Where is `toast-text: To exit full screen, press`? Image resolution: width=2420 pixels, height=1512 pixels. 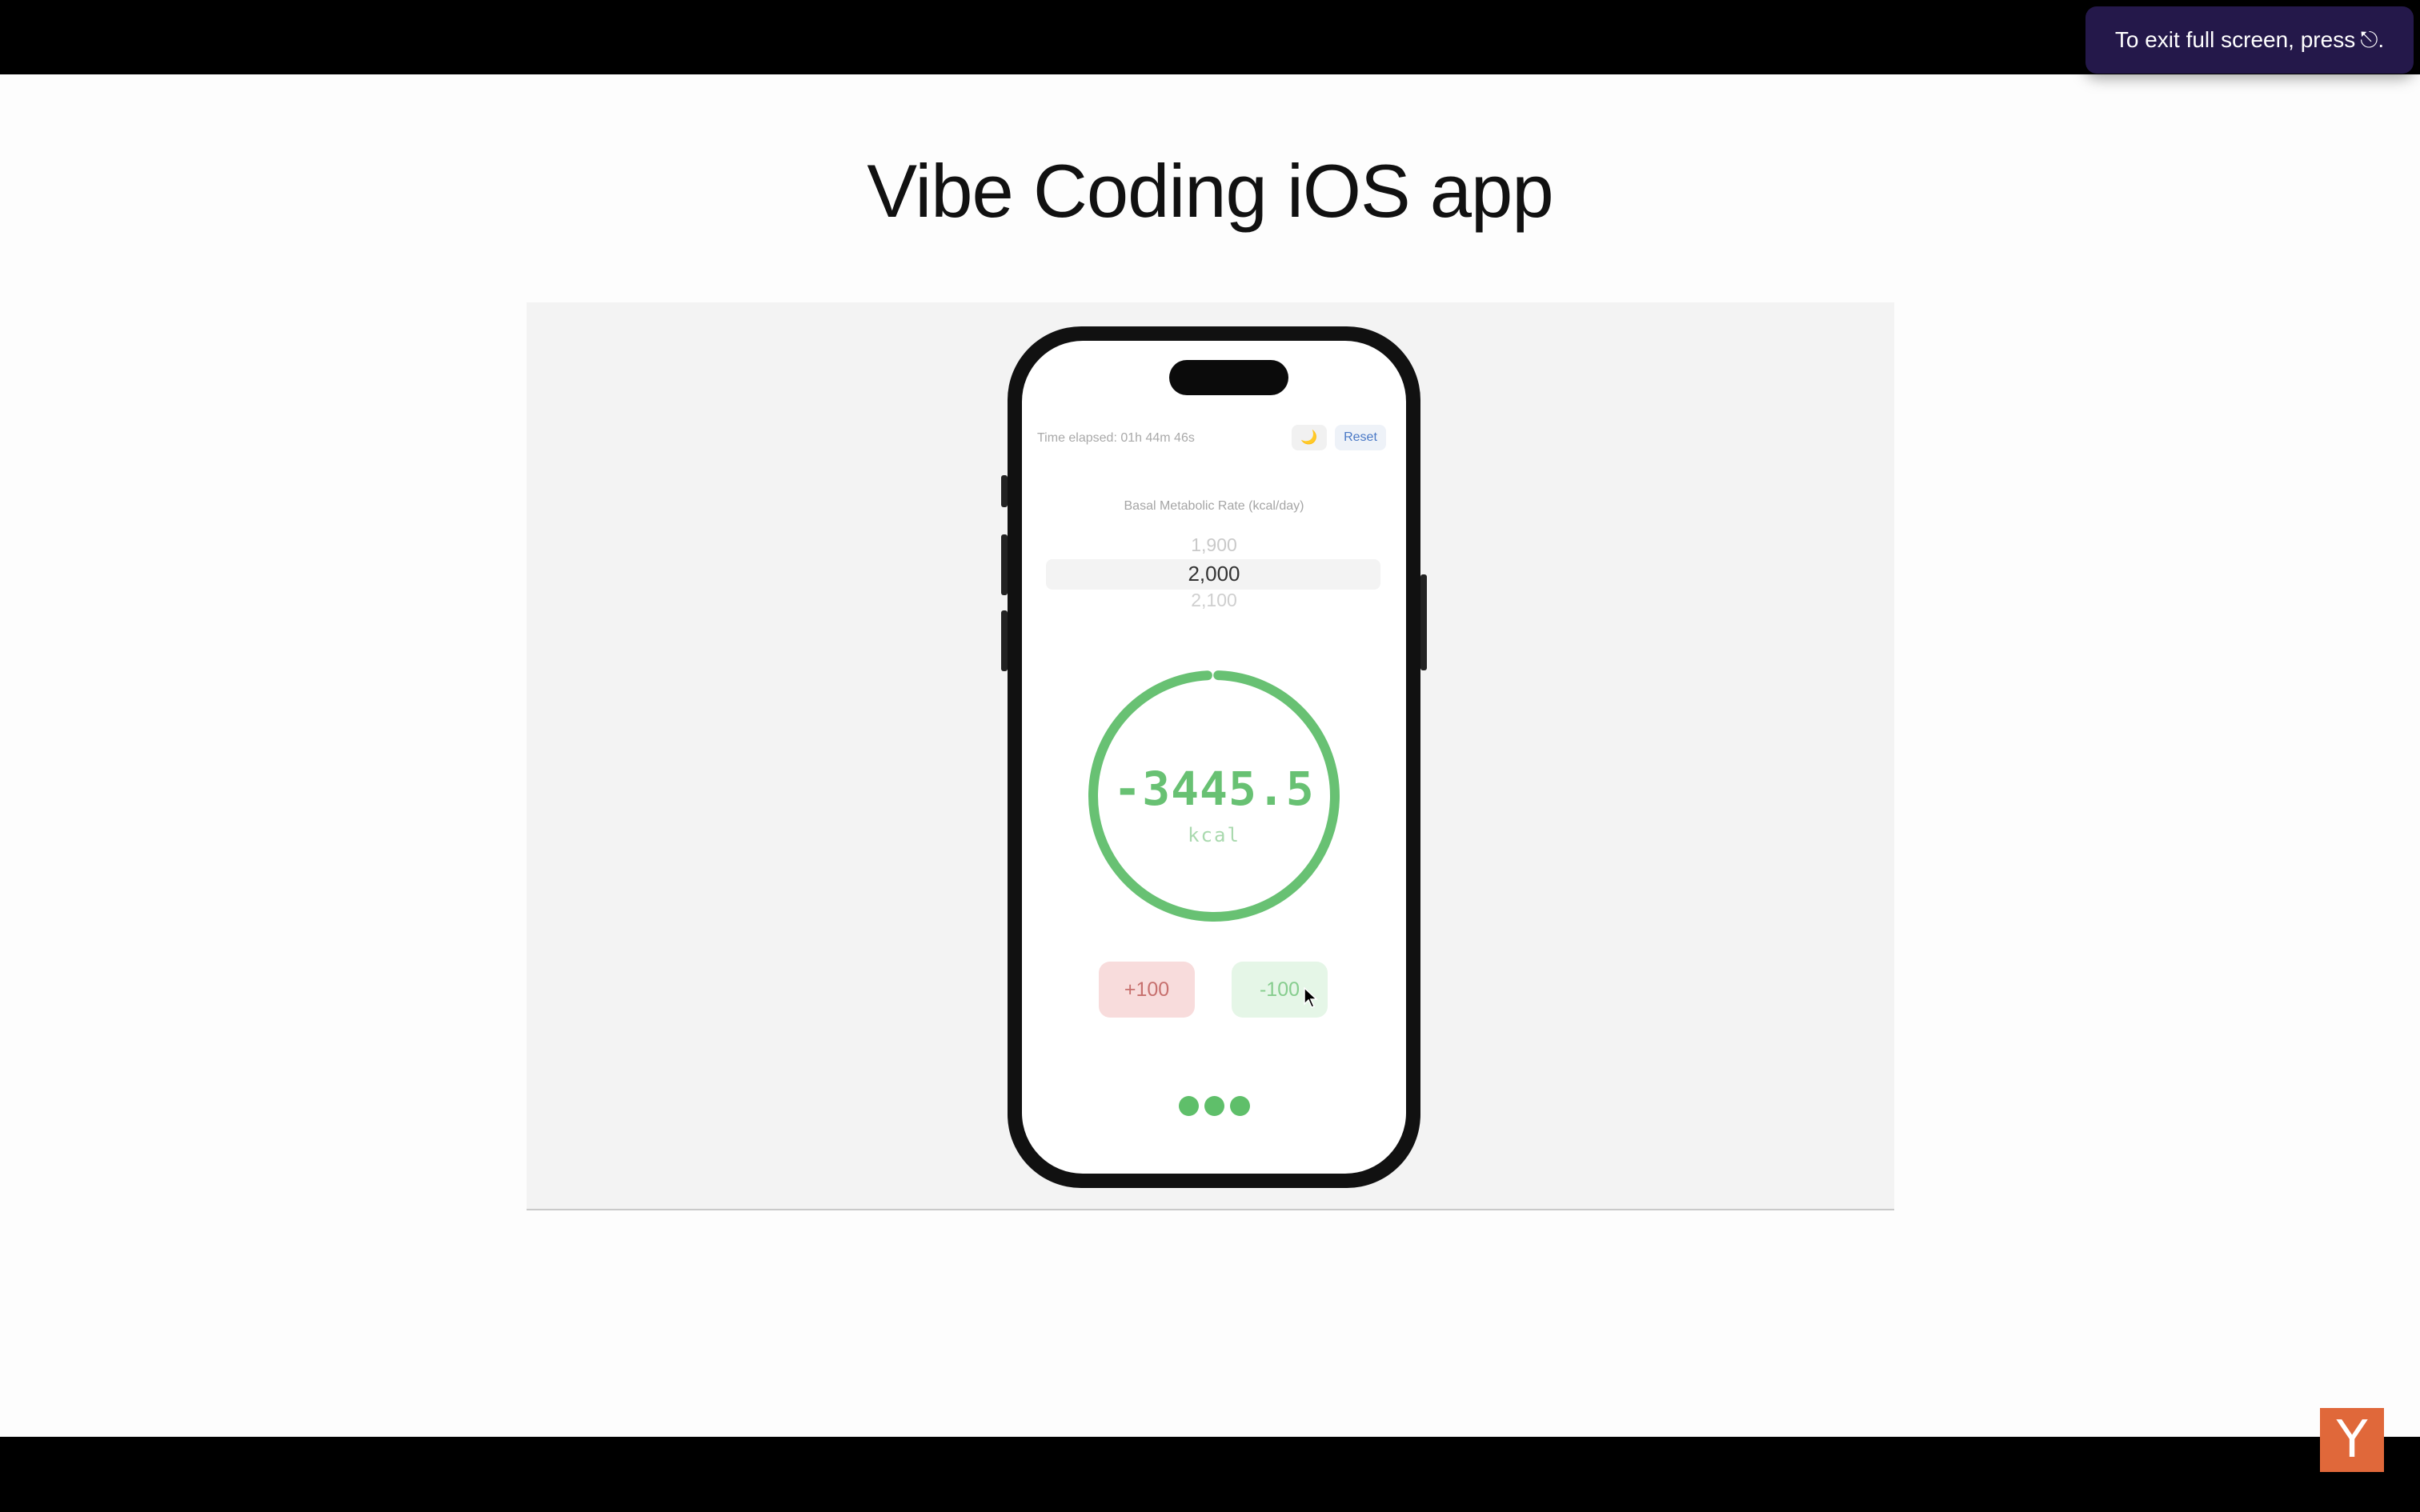 toast-text: To exit full screen, press is located at coordinates (2235, 39).